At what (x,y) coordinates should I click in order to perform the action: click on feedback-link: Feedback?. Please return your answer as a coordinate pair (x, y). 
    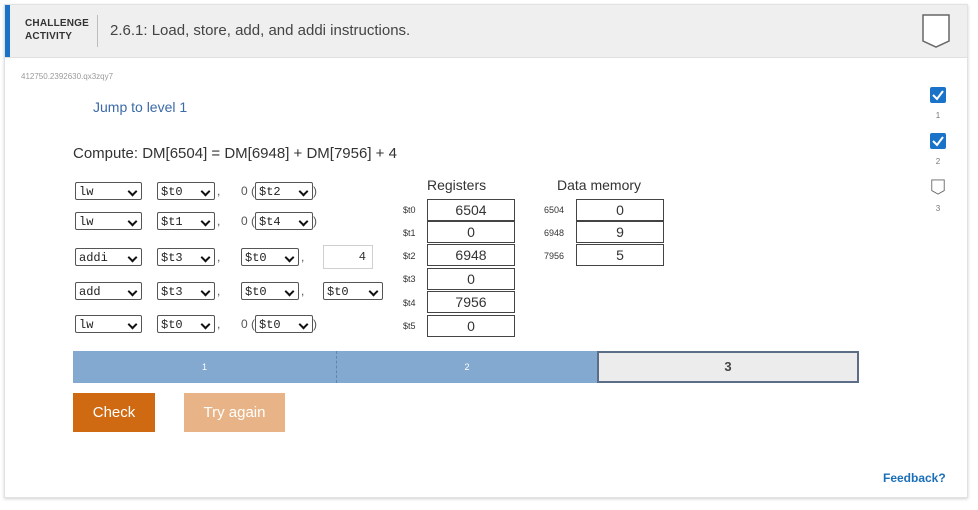
    Looking at the image, I should click on (914, 478).